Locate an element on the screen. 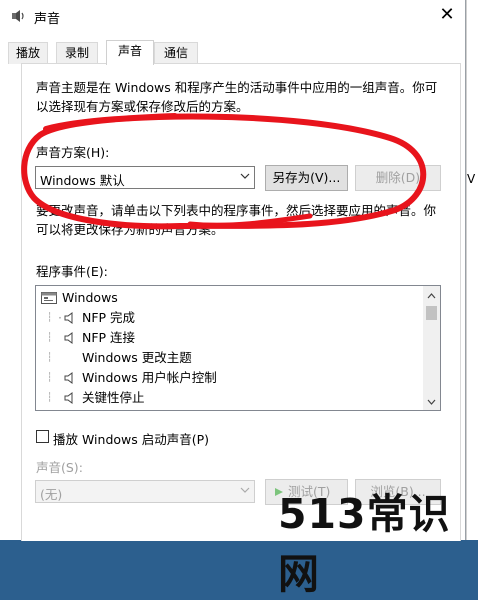 Image resolution: width=478 pixels, height=600 pixels. scheme-select: Windows 默认 is located at coordinates (145, 177).